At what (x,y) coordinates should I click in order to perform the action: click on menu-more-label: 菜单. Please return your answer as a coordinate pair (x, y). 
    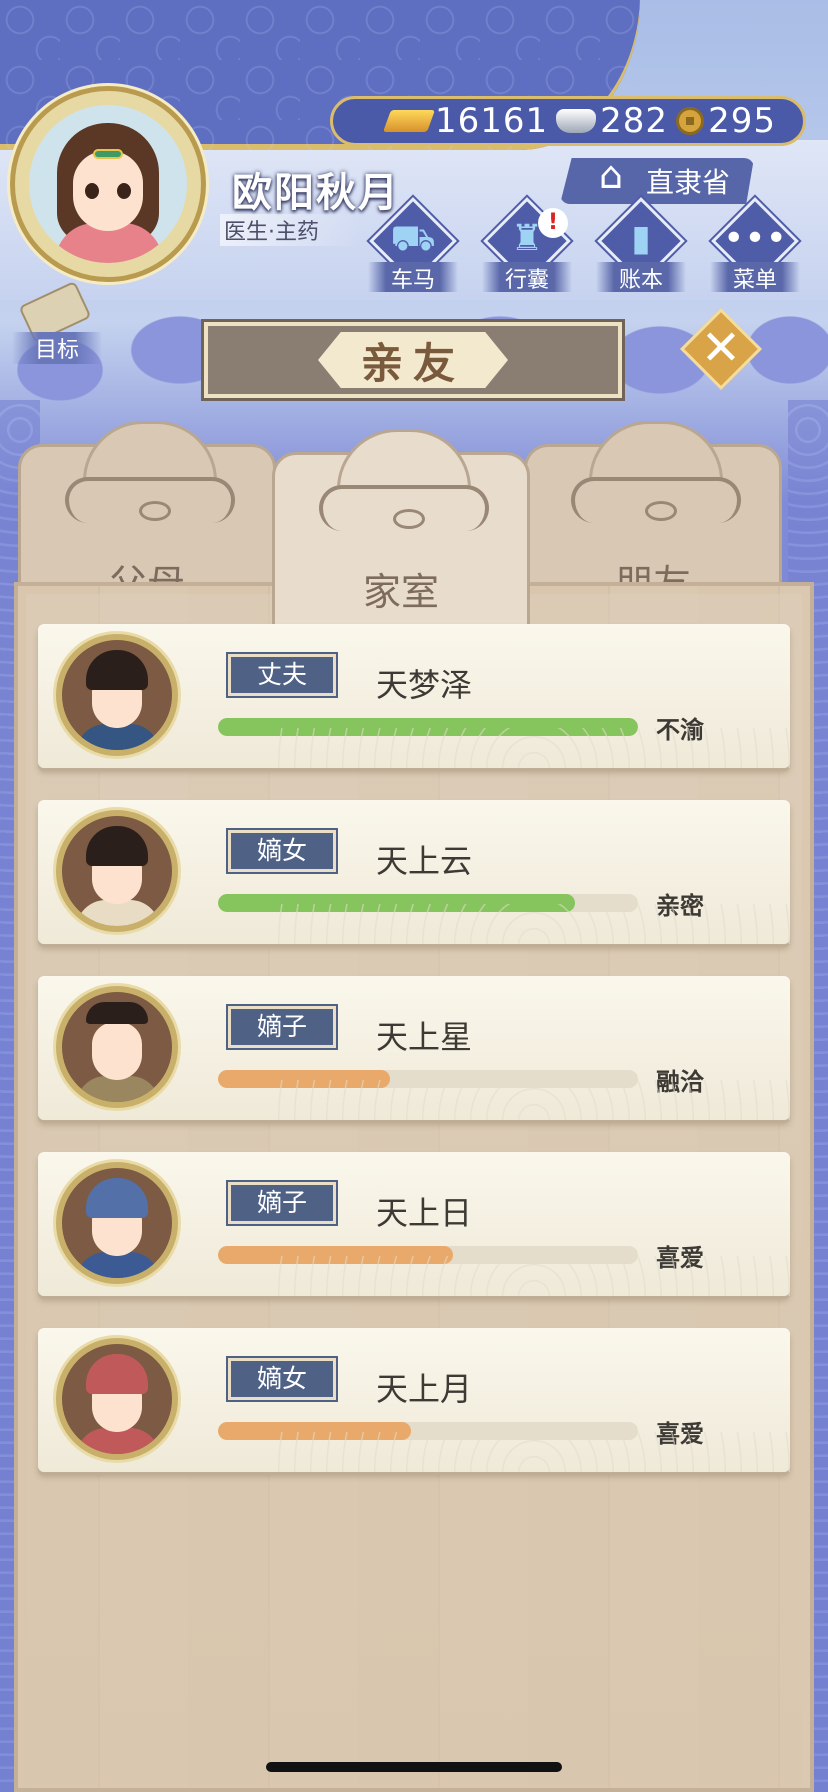
    Looking at the image, I should click on (755, 277).